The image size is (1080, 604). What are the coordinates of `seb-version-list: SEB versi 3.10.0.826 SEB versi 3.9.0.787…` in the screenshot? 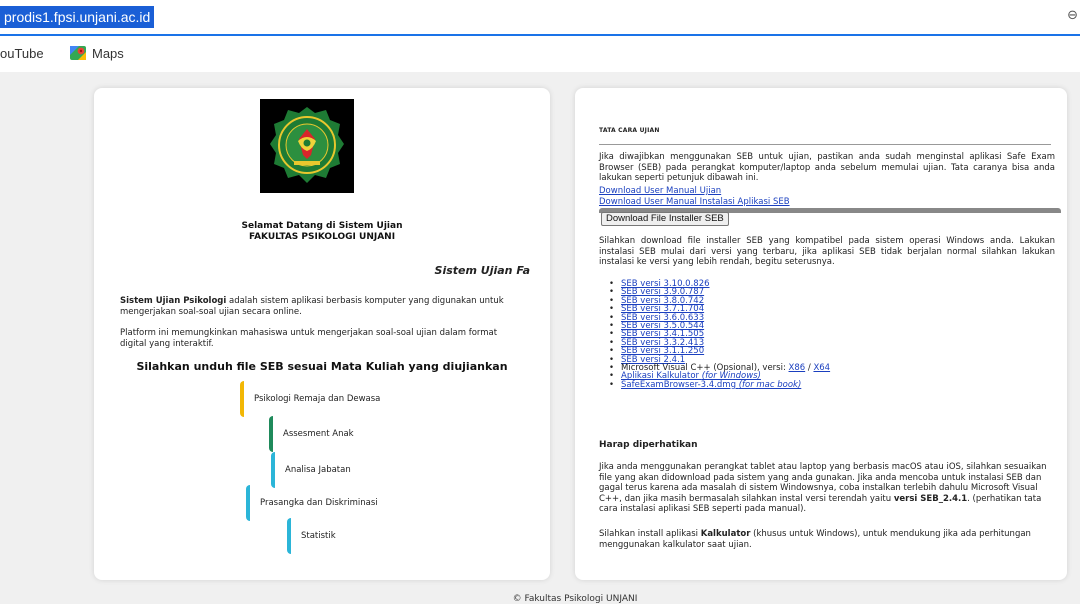 It's located at (825, 335).